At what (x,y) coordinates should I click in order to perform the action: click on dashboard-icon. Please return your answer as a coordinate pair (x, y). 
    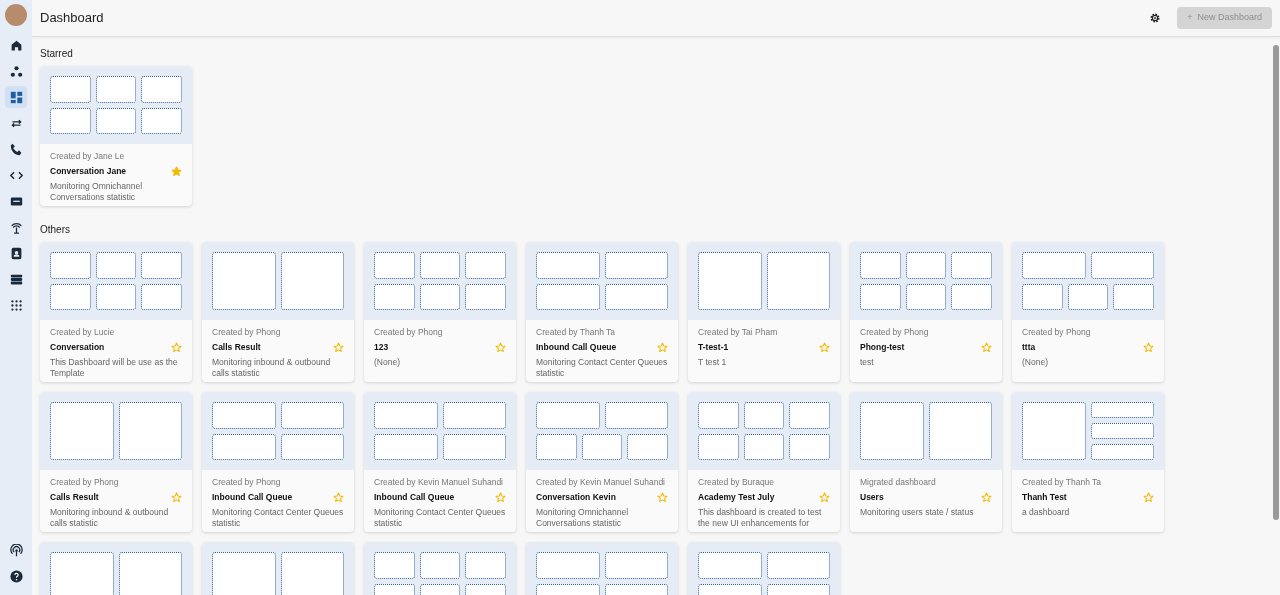
    Looking at the image, I should click on (16, 97).